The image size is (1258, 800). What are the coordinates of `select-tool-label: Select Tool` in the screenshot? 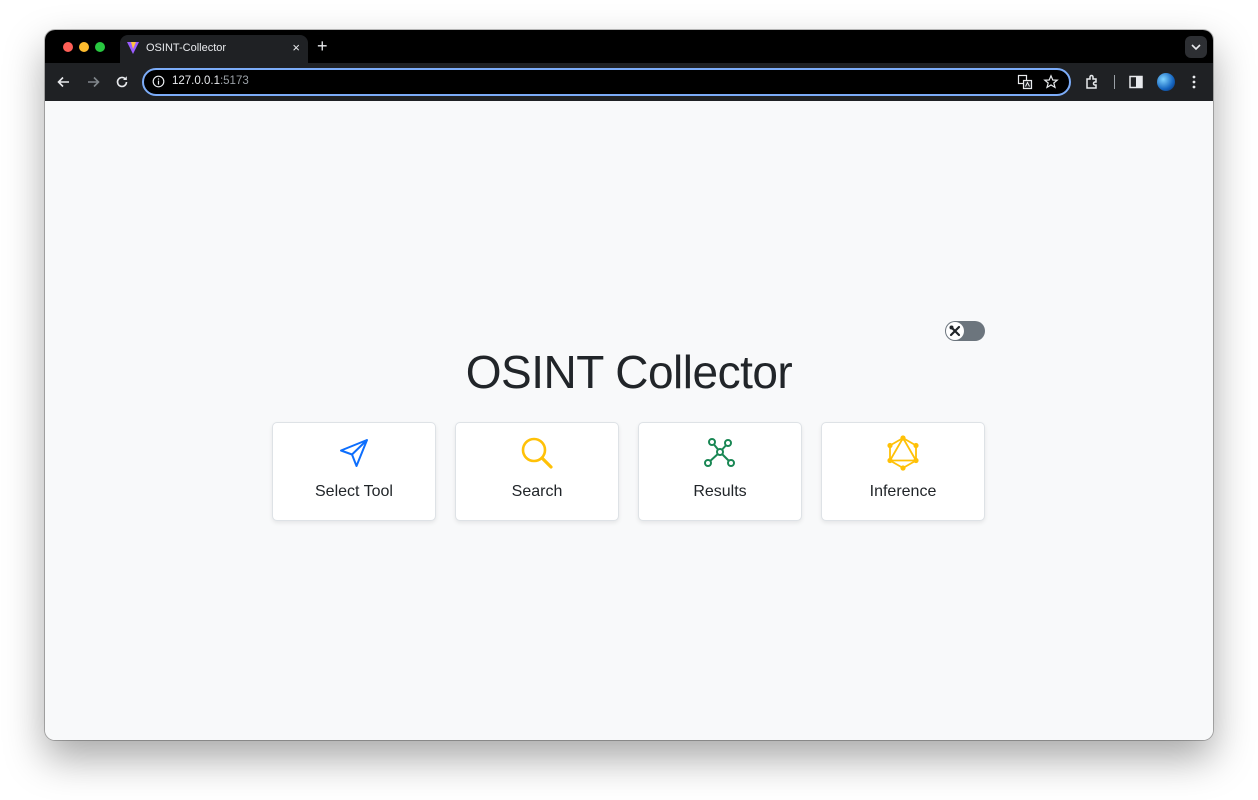 It's located at (354, 491).